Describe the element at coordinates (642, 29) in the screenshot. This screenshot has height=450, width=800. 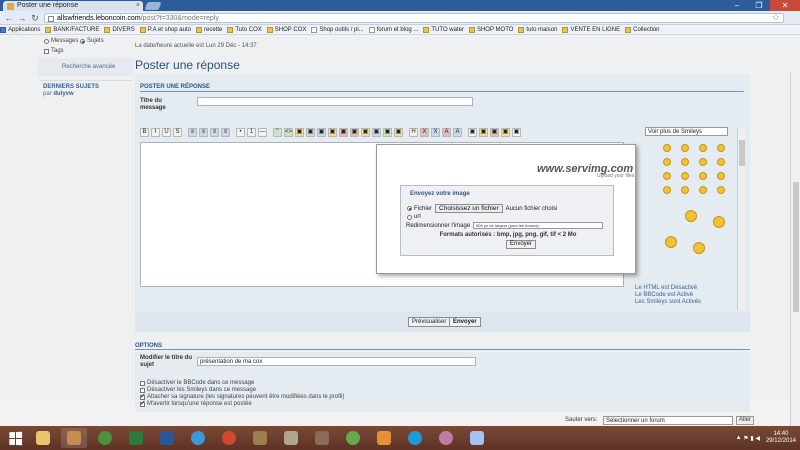
I see `bookmark-folder: Collection` at that location.